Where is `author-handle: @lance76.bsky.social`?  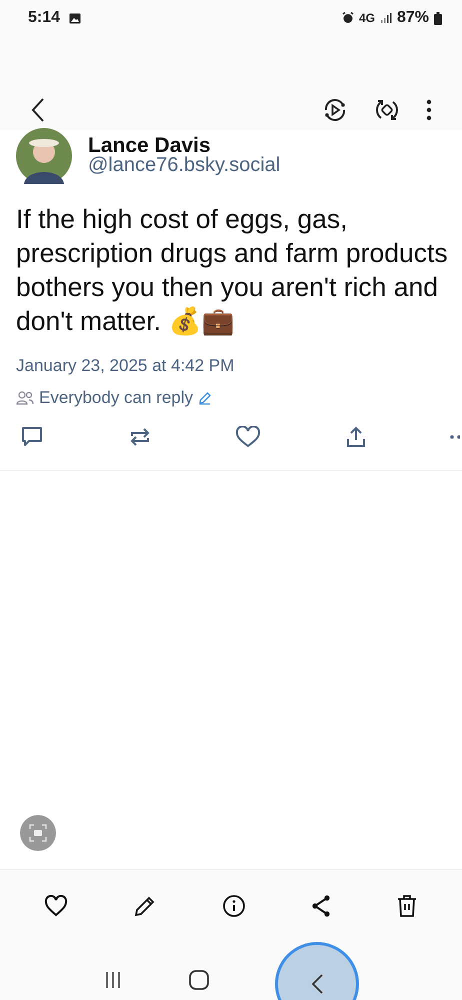
author-handle: @lance76.bsky.social is located at coordinates (184, 165).